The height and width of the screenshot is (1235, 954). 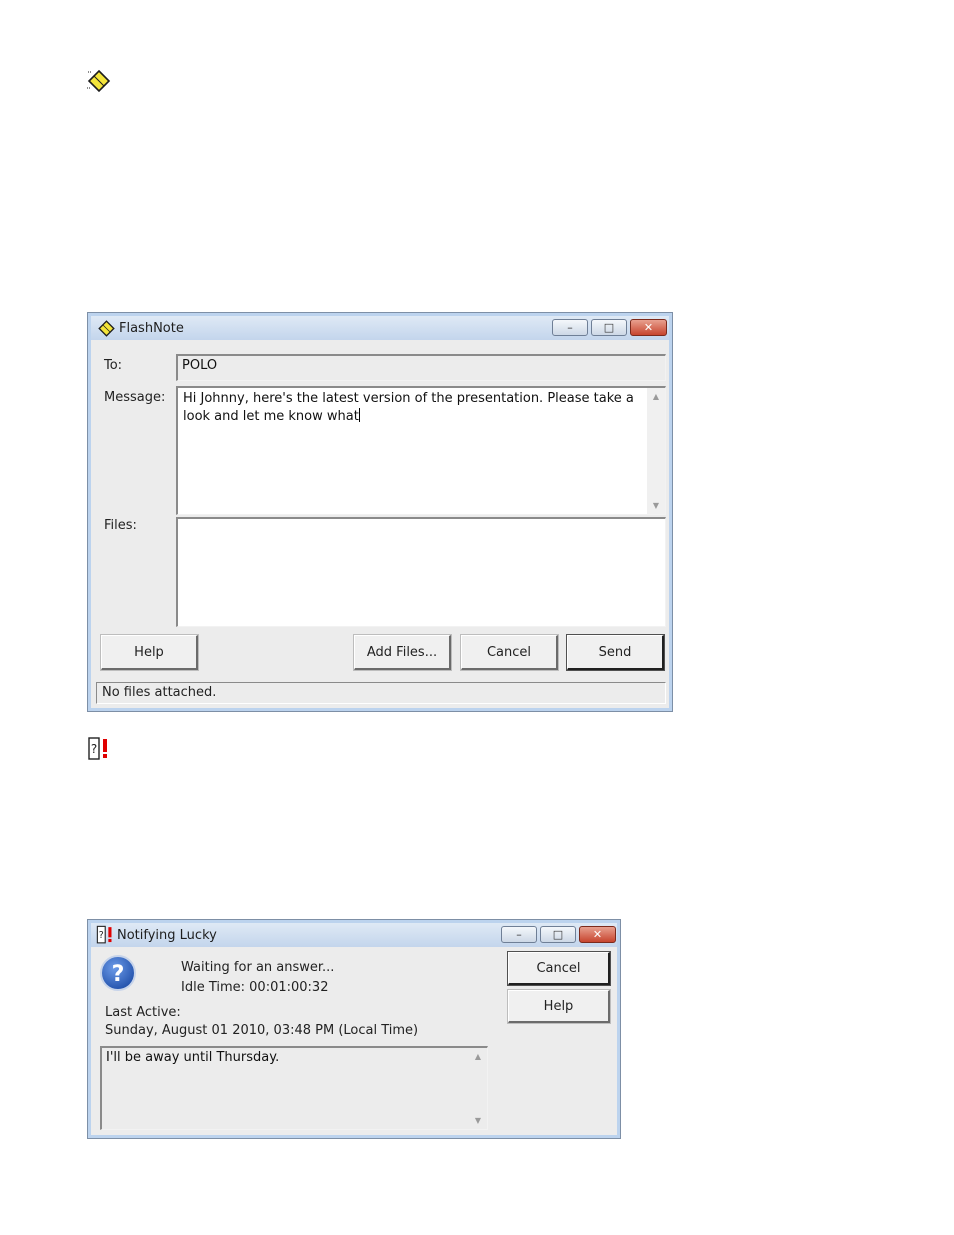 What do you see at coordinates (294, 1088) in the screenshot?
I see `away-message-box: I'll be away until Thursday. ▲ ▼` at bounding box center [294, 1088].